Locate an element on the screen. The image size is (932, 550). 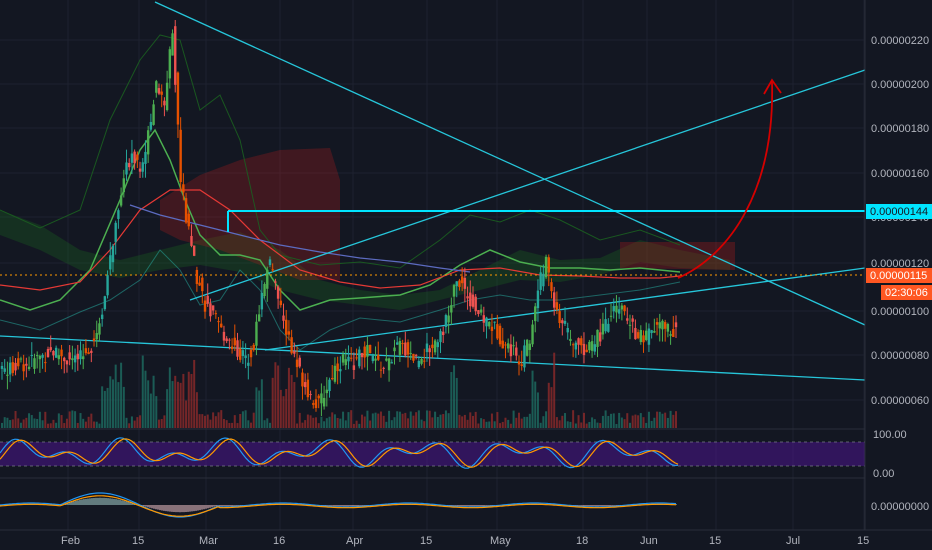
time-tick: Feb is located at coordinates (70, 541).